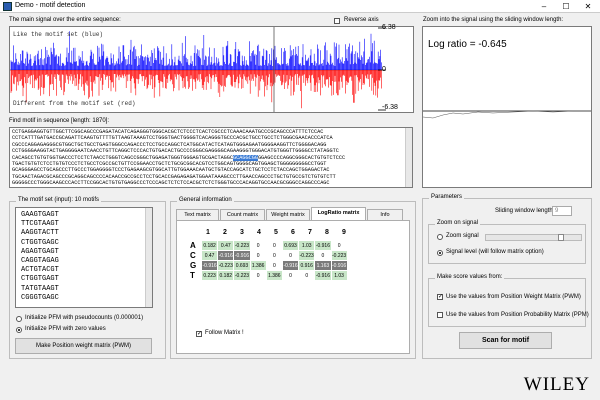 The image size is (600, 400). I want to click on make-pwm-button: Make Position weight matrix (PWM), so click(83, 346).